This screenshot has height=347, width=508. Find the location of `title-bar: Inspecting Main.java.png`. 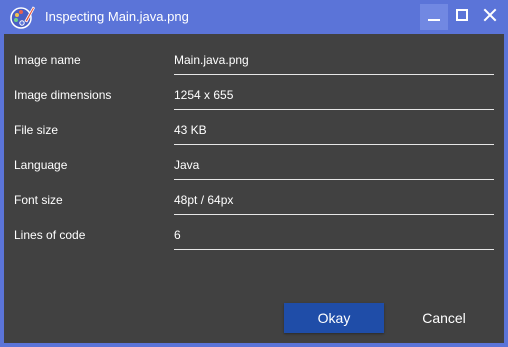

title-bar: Inspecting Main.java.png is located at coordinates (254, 17).